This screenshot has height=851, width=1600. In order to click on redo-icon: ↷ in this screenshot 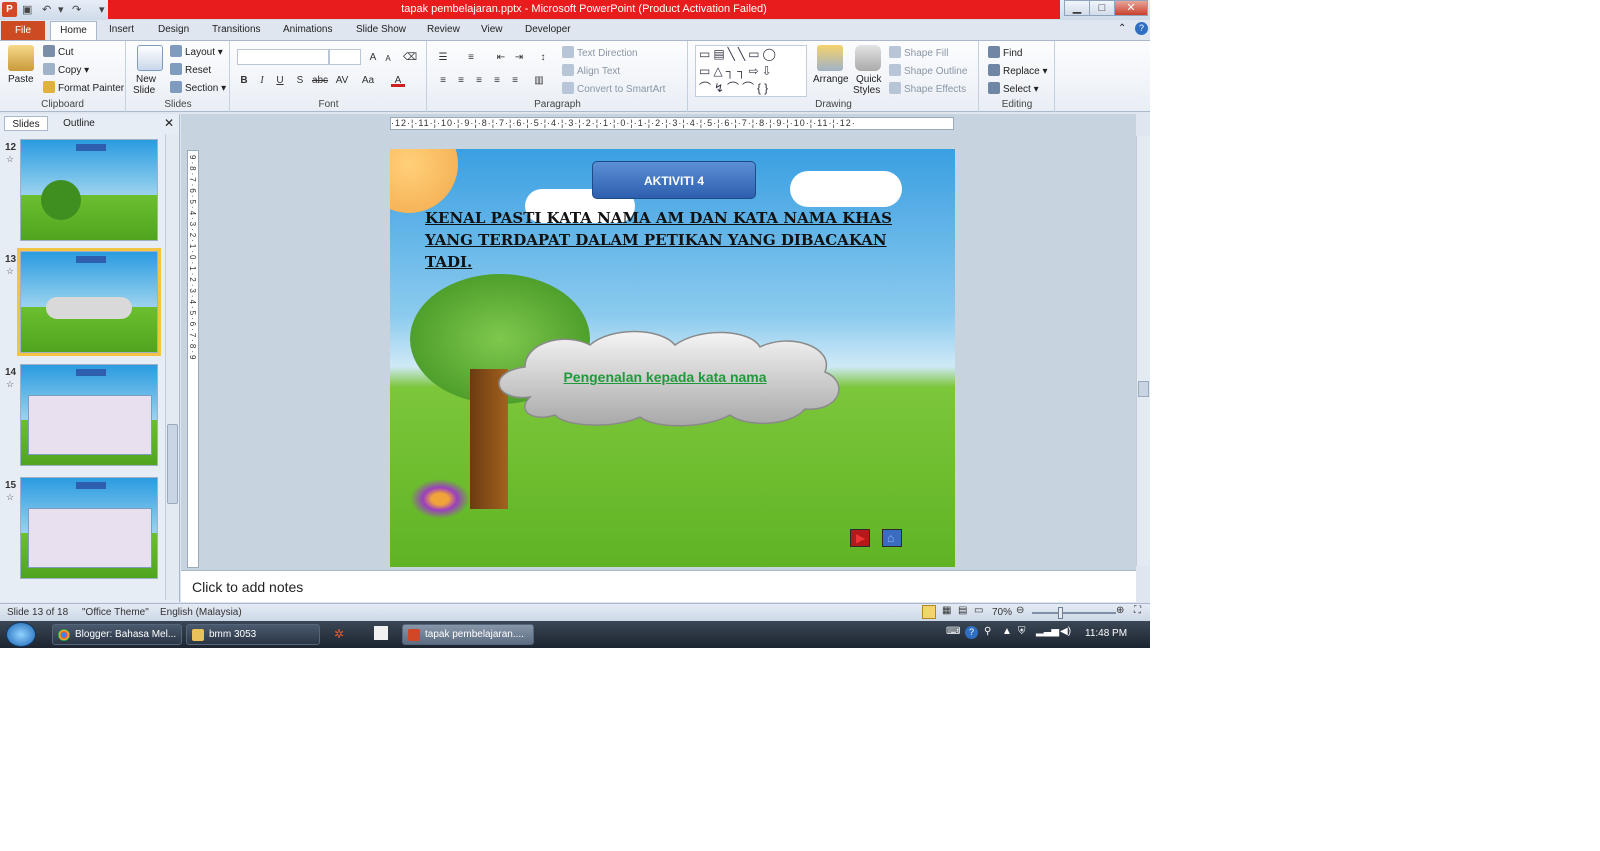, I will do `click(76, 9)`.